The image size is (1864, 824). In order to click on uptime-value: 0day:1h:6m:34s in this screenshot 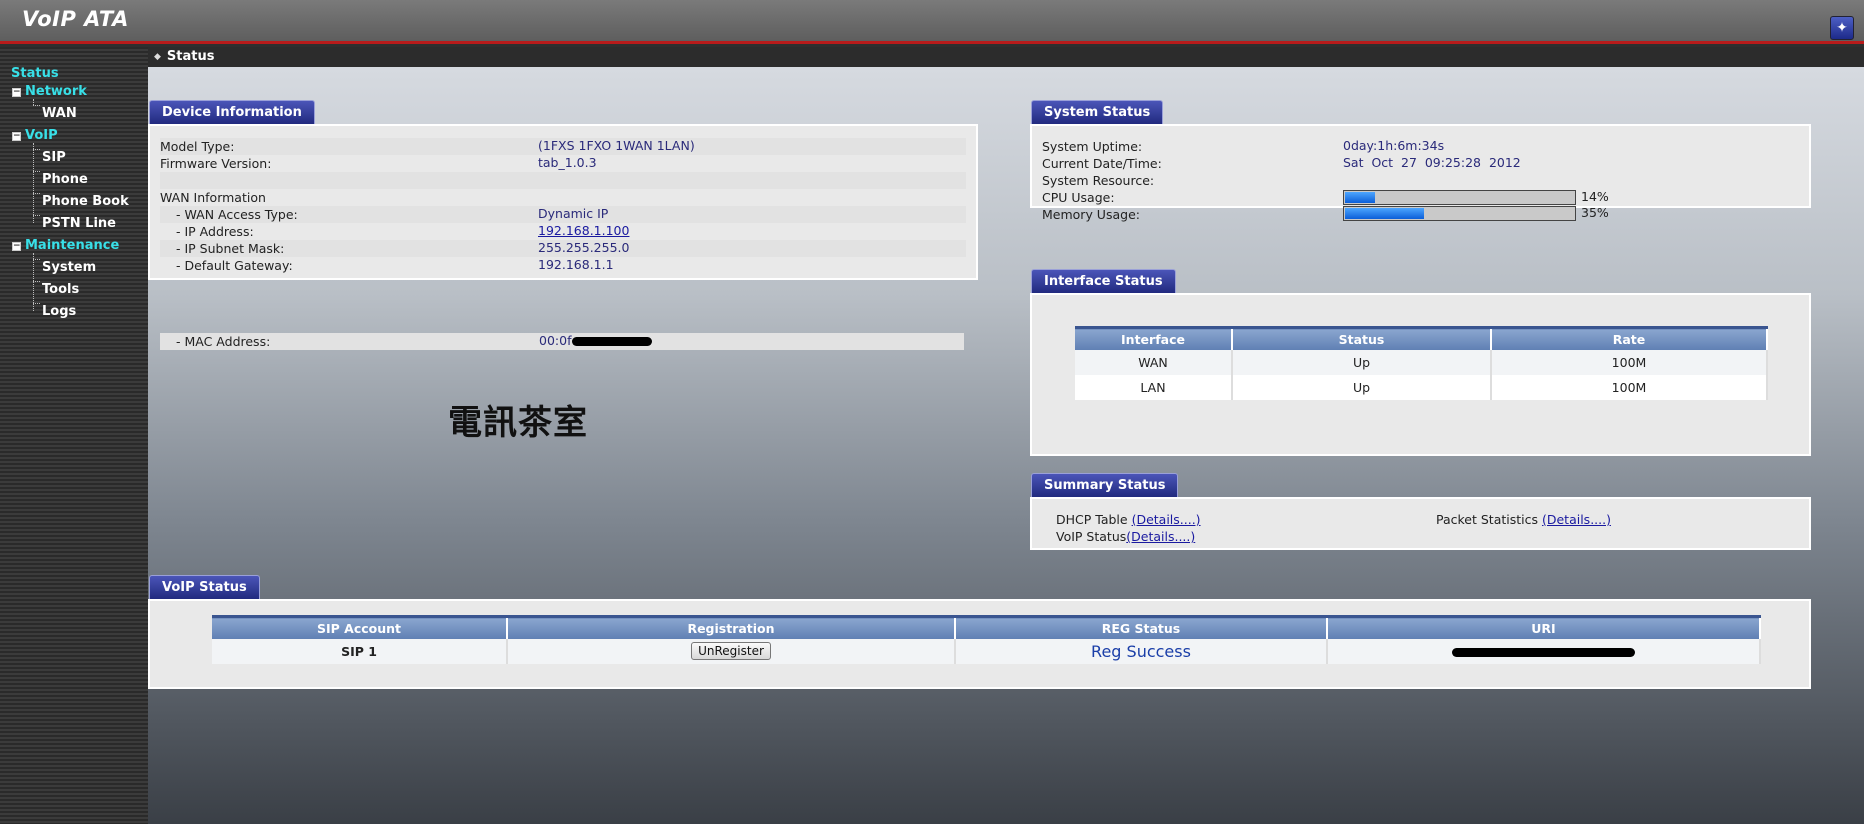, I will do `click(1394, 145)`.